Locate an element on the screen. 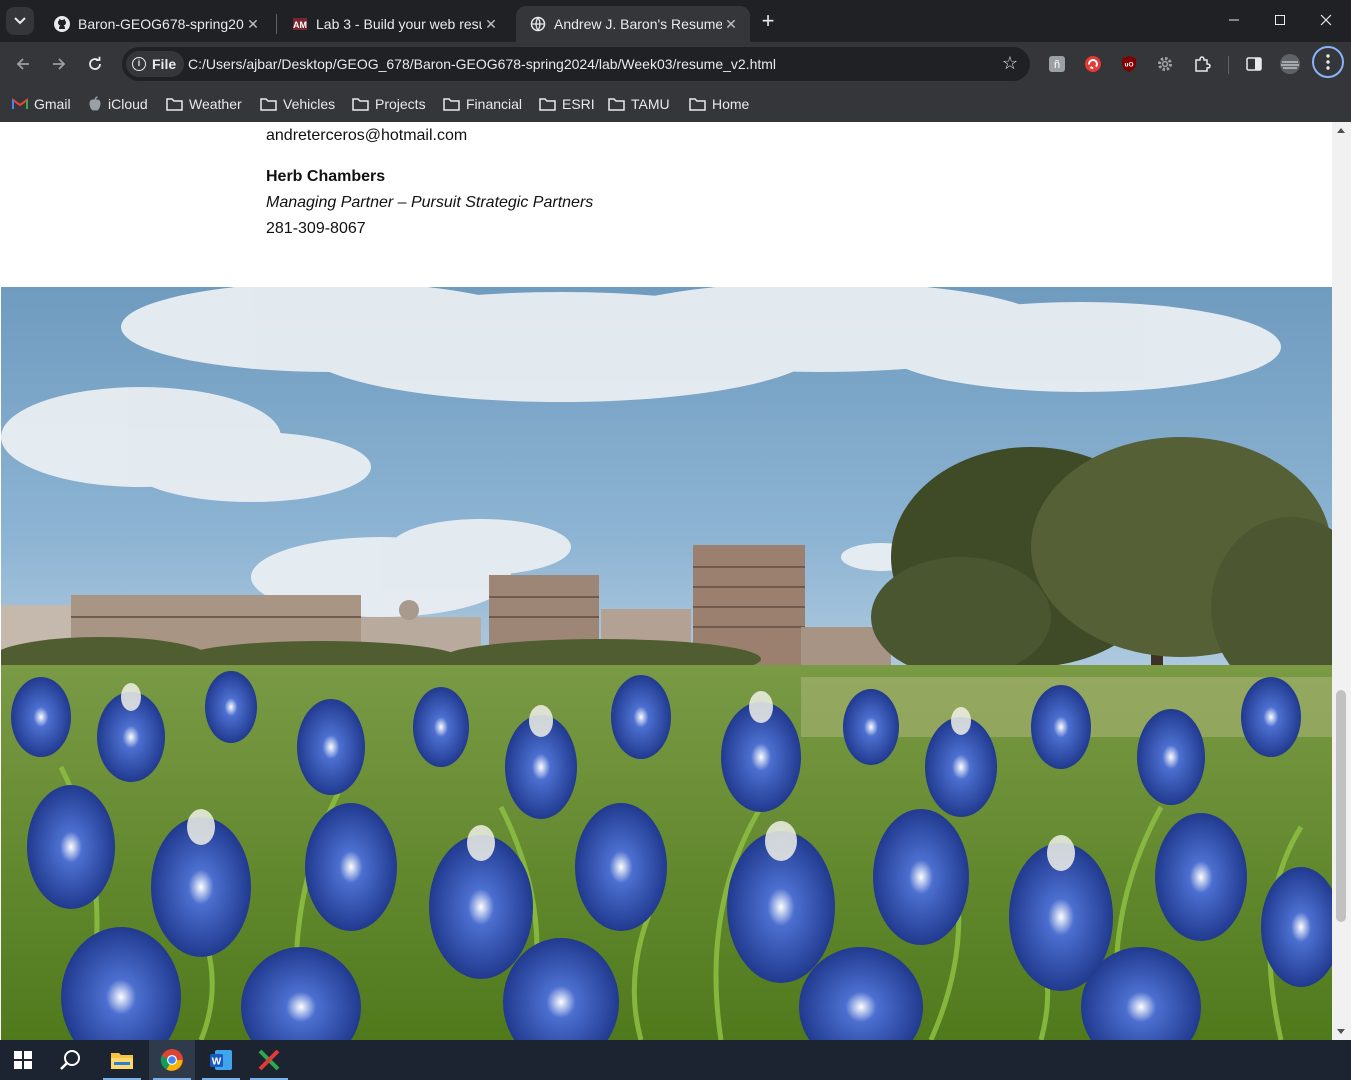  windows-logo-icon is located at coordinates (23, 1060).